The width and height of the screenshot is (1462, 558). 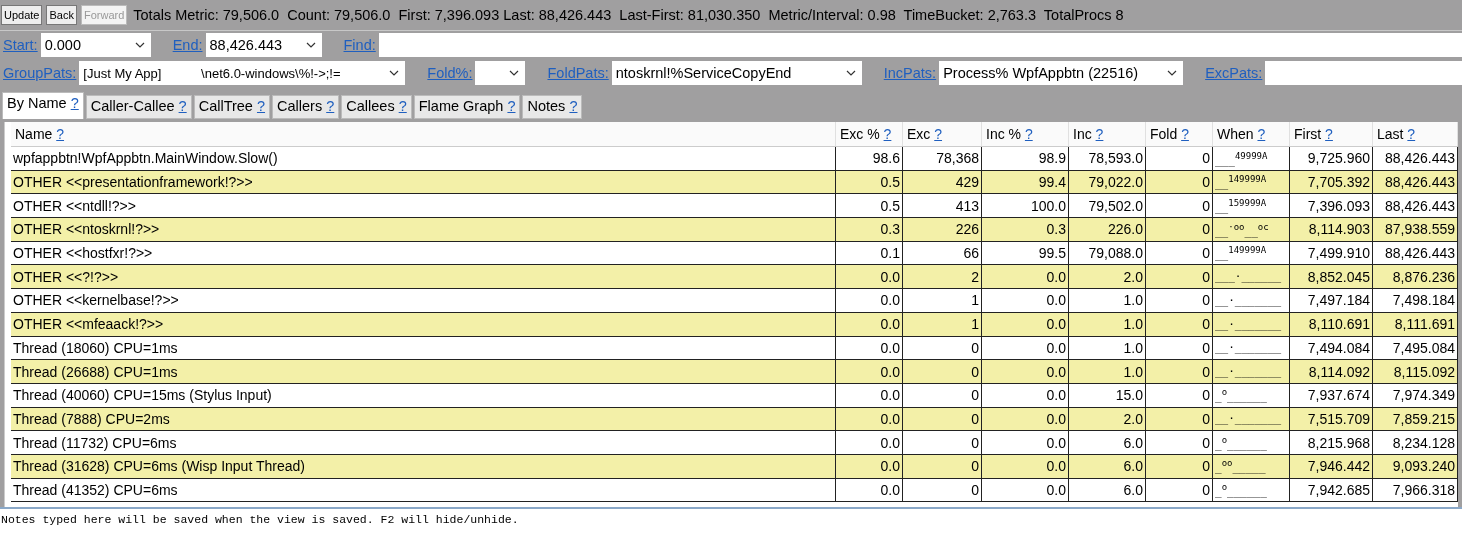 I want to click on table-cell: 8,234.128, so click(x=1415, y=442).